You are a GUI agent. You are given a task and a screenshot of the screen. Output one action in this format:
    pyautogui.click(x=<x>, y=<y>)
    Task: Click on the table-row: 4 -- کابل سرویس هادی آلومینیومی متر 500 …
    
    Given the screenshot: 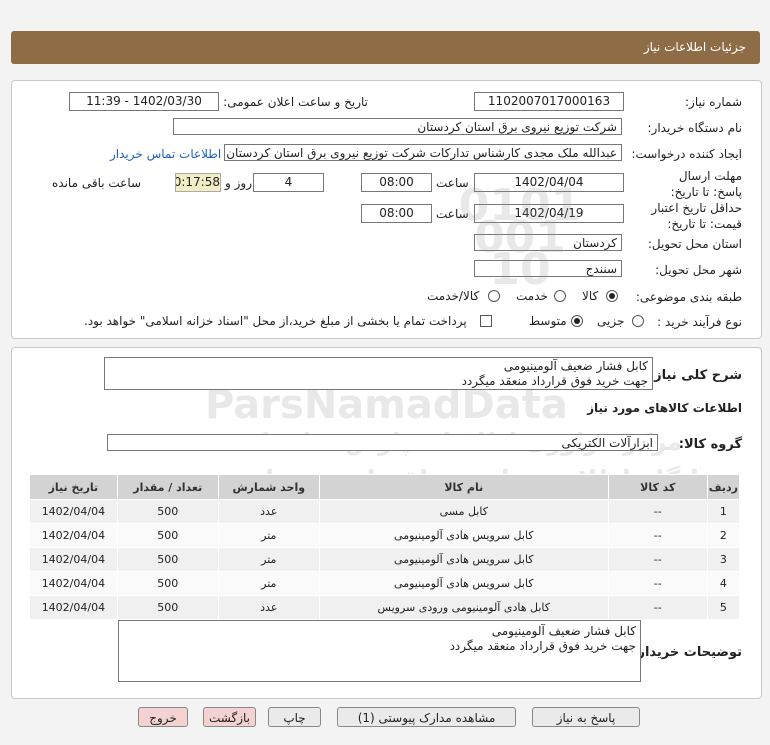 What is the action you would take?
    pyautogui.click(x=385, y=583)
    